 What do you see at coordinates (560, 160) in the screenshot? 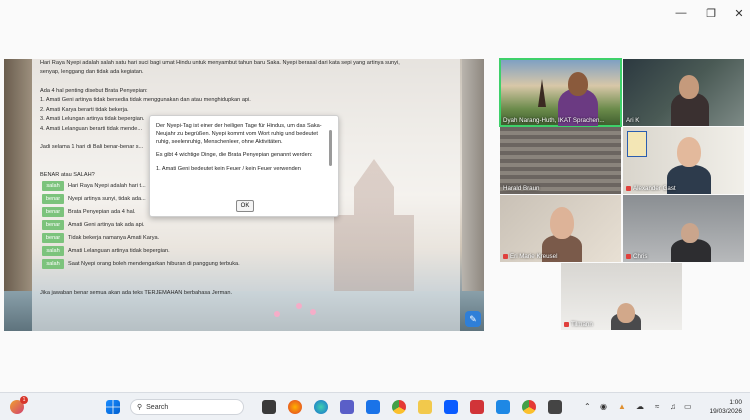
I see `video-tile: Harald Braun` at bounding box center [560, 160].